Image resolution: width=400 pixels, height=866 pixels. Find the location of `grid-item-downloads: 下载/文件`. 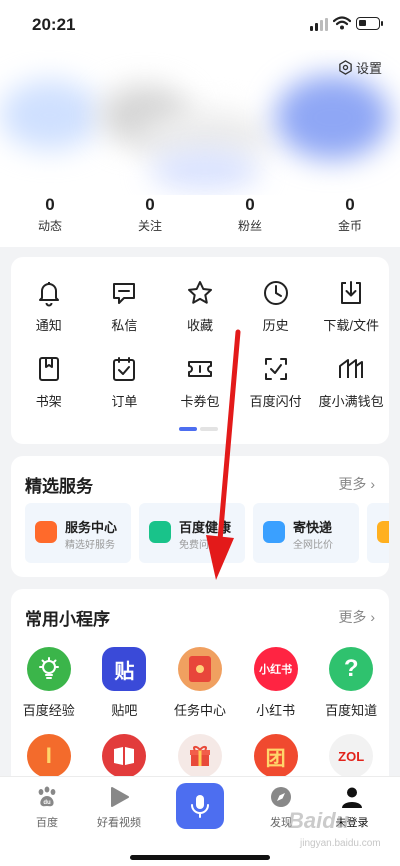

grid-item-downloads: 下载/文件 is located at coordinates (351, 306).